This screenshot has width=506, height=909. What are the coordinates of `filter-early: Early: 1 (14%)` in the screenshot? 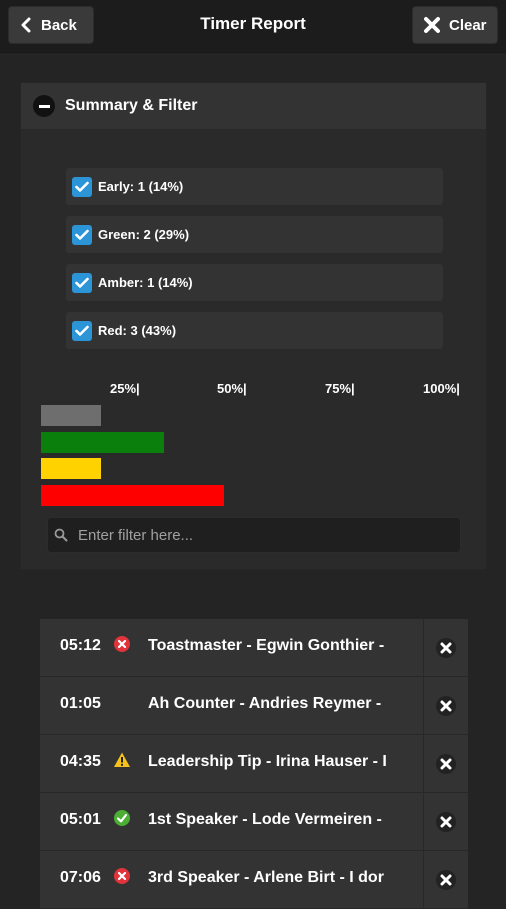 It's located at (254, 186).